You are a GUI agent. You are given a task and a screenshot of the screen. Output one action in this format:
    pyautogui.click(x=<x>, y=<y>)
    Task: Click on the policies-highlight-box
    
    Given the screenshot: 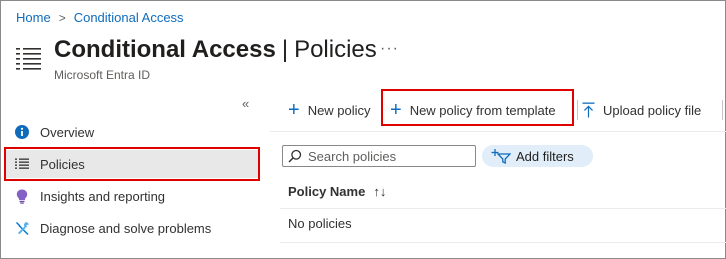 What is the action you would take?
    pyautogui.click(x=132, y=164)
    